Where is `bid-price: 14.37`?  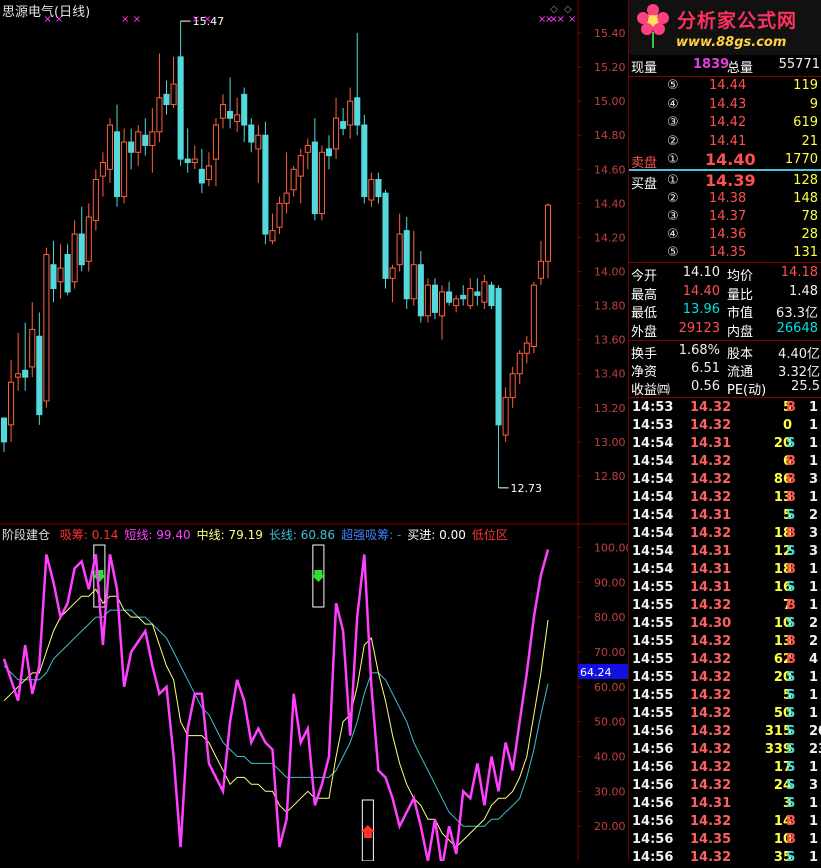
bid-price: 14.37 is located at coordinates (728, 216).